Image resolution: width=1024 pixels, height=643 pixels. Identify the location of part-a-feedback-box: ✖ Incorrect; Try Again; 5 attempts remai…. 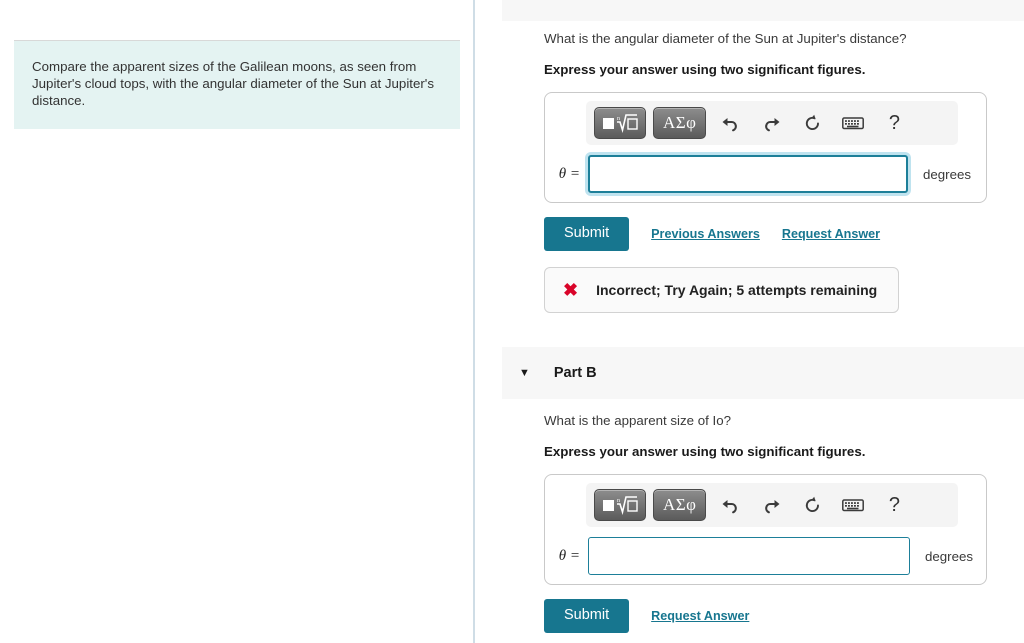
(721, 289).